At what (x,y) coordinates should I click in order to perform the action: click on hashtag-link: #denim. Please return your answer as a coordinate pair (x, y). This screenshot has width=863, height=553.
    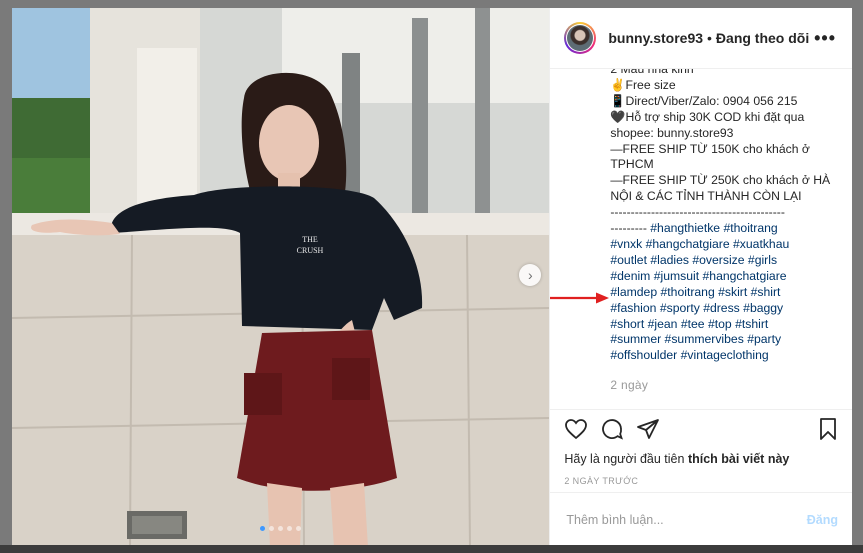
    Looking at the image, I should click on (630, 276).